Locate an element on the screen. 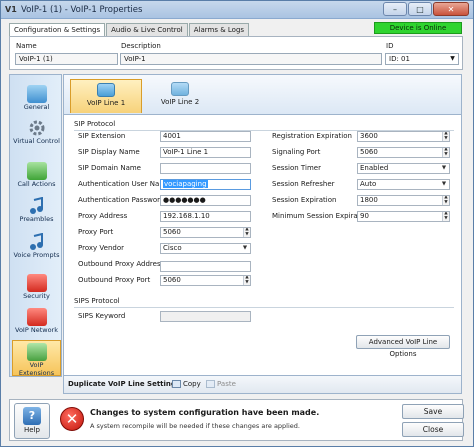  session-timer-value: Enabled is located at coordinates (374, 168).